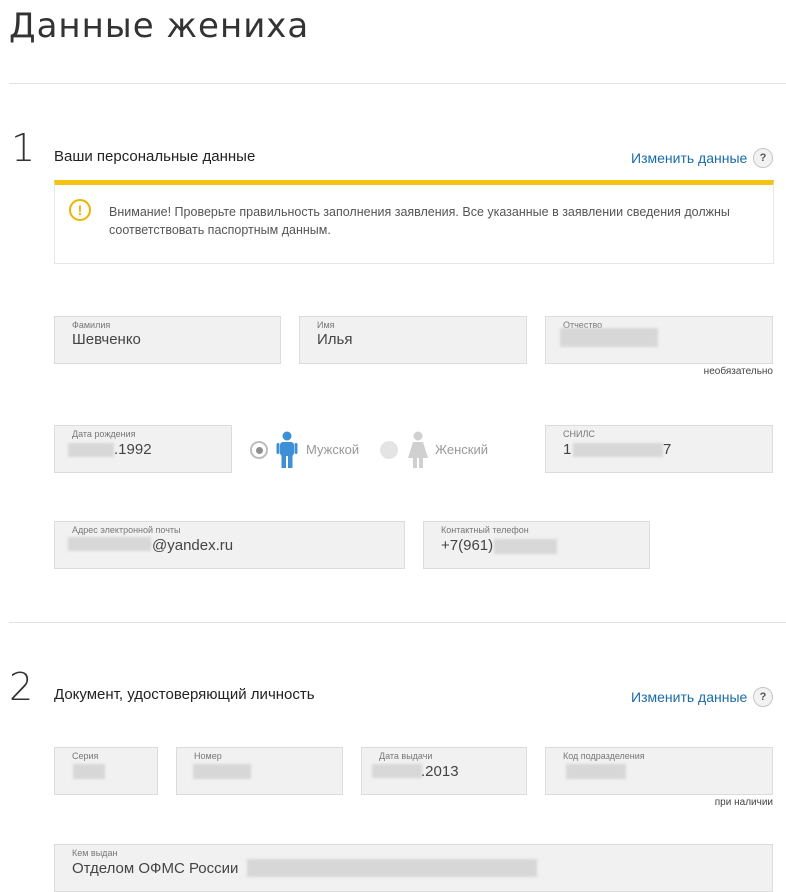 Image resolution: width=786 pixels, height=892 pixels. Describe the element at coordinates (335, 339) in the screenshot. I see `name-value: Илья` at that location.